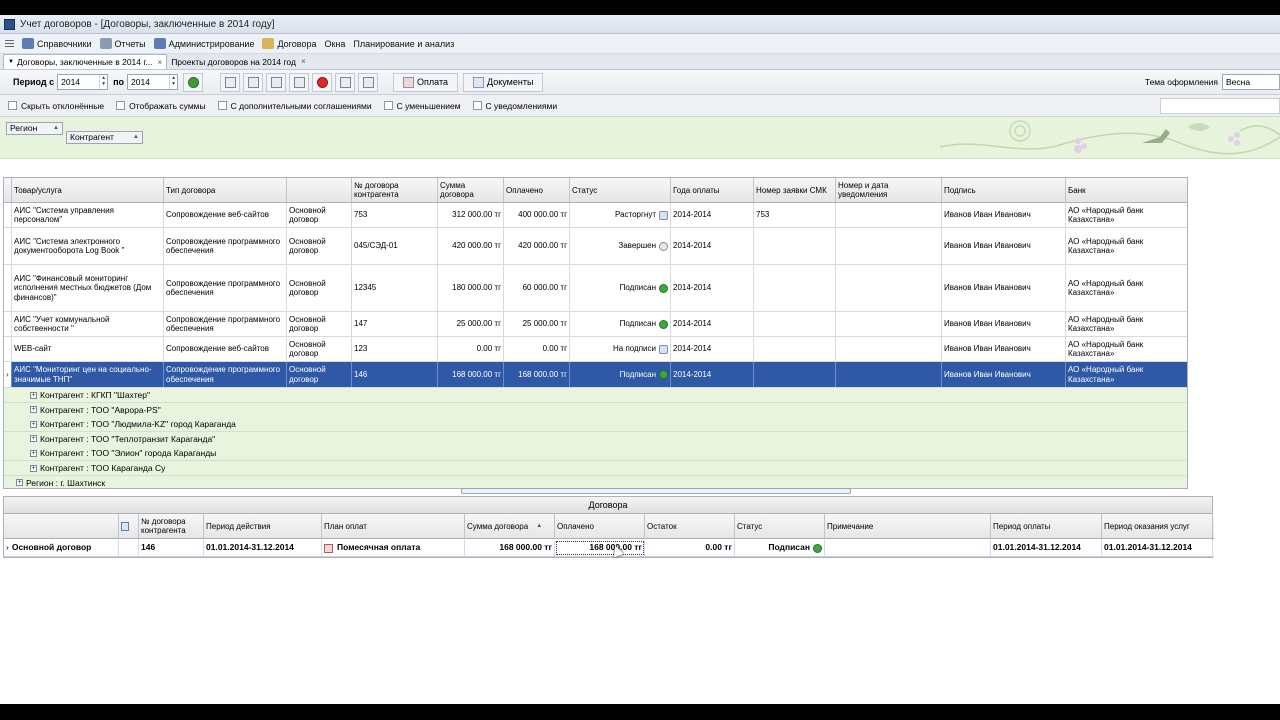  What do you see at coordinates (595, 410) in the screenshot?
I see `group-row-counterparty: + Контрагент : ТОО "Аврора-PS"` at bounding box center [595, 410].